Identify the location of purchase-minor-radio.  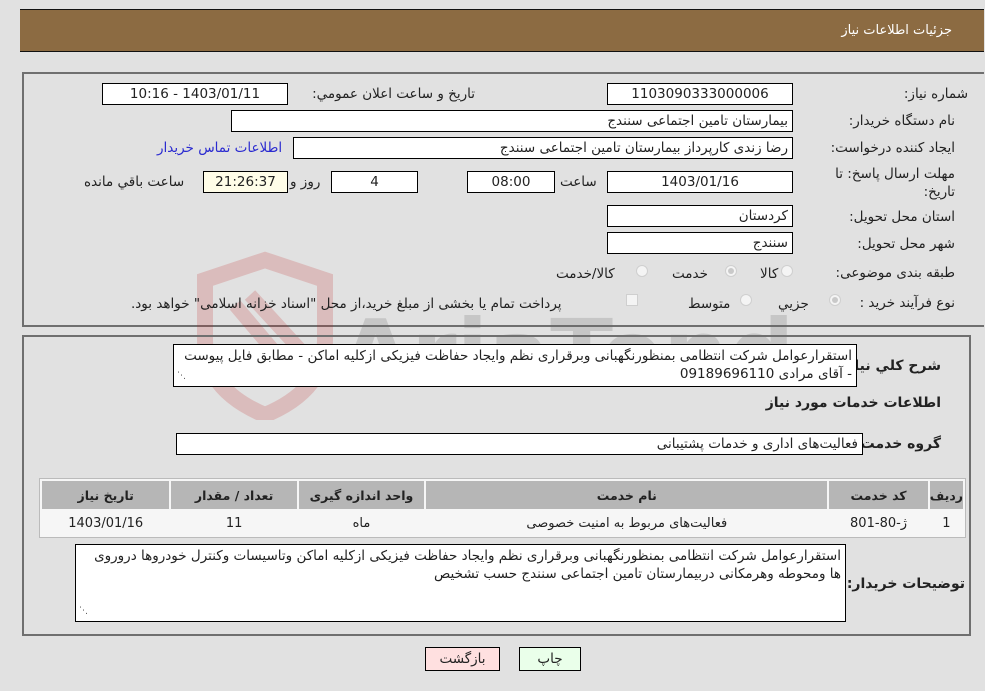
(835, 300).